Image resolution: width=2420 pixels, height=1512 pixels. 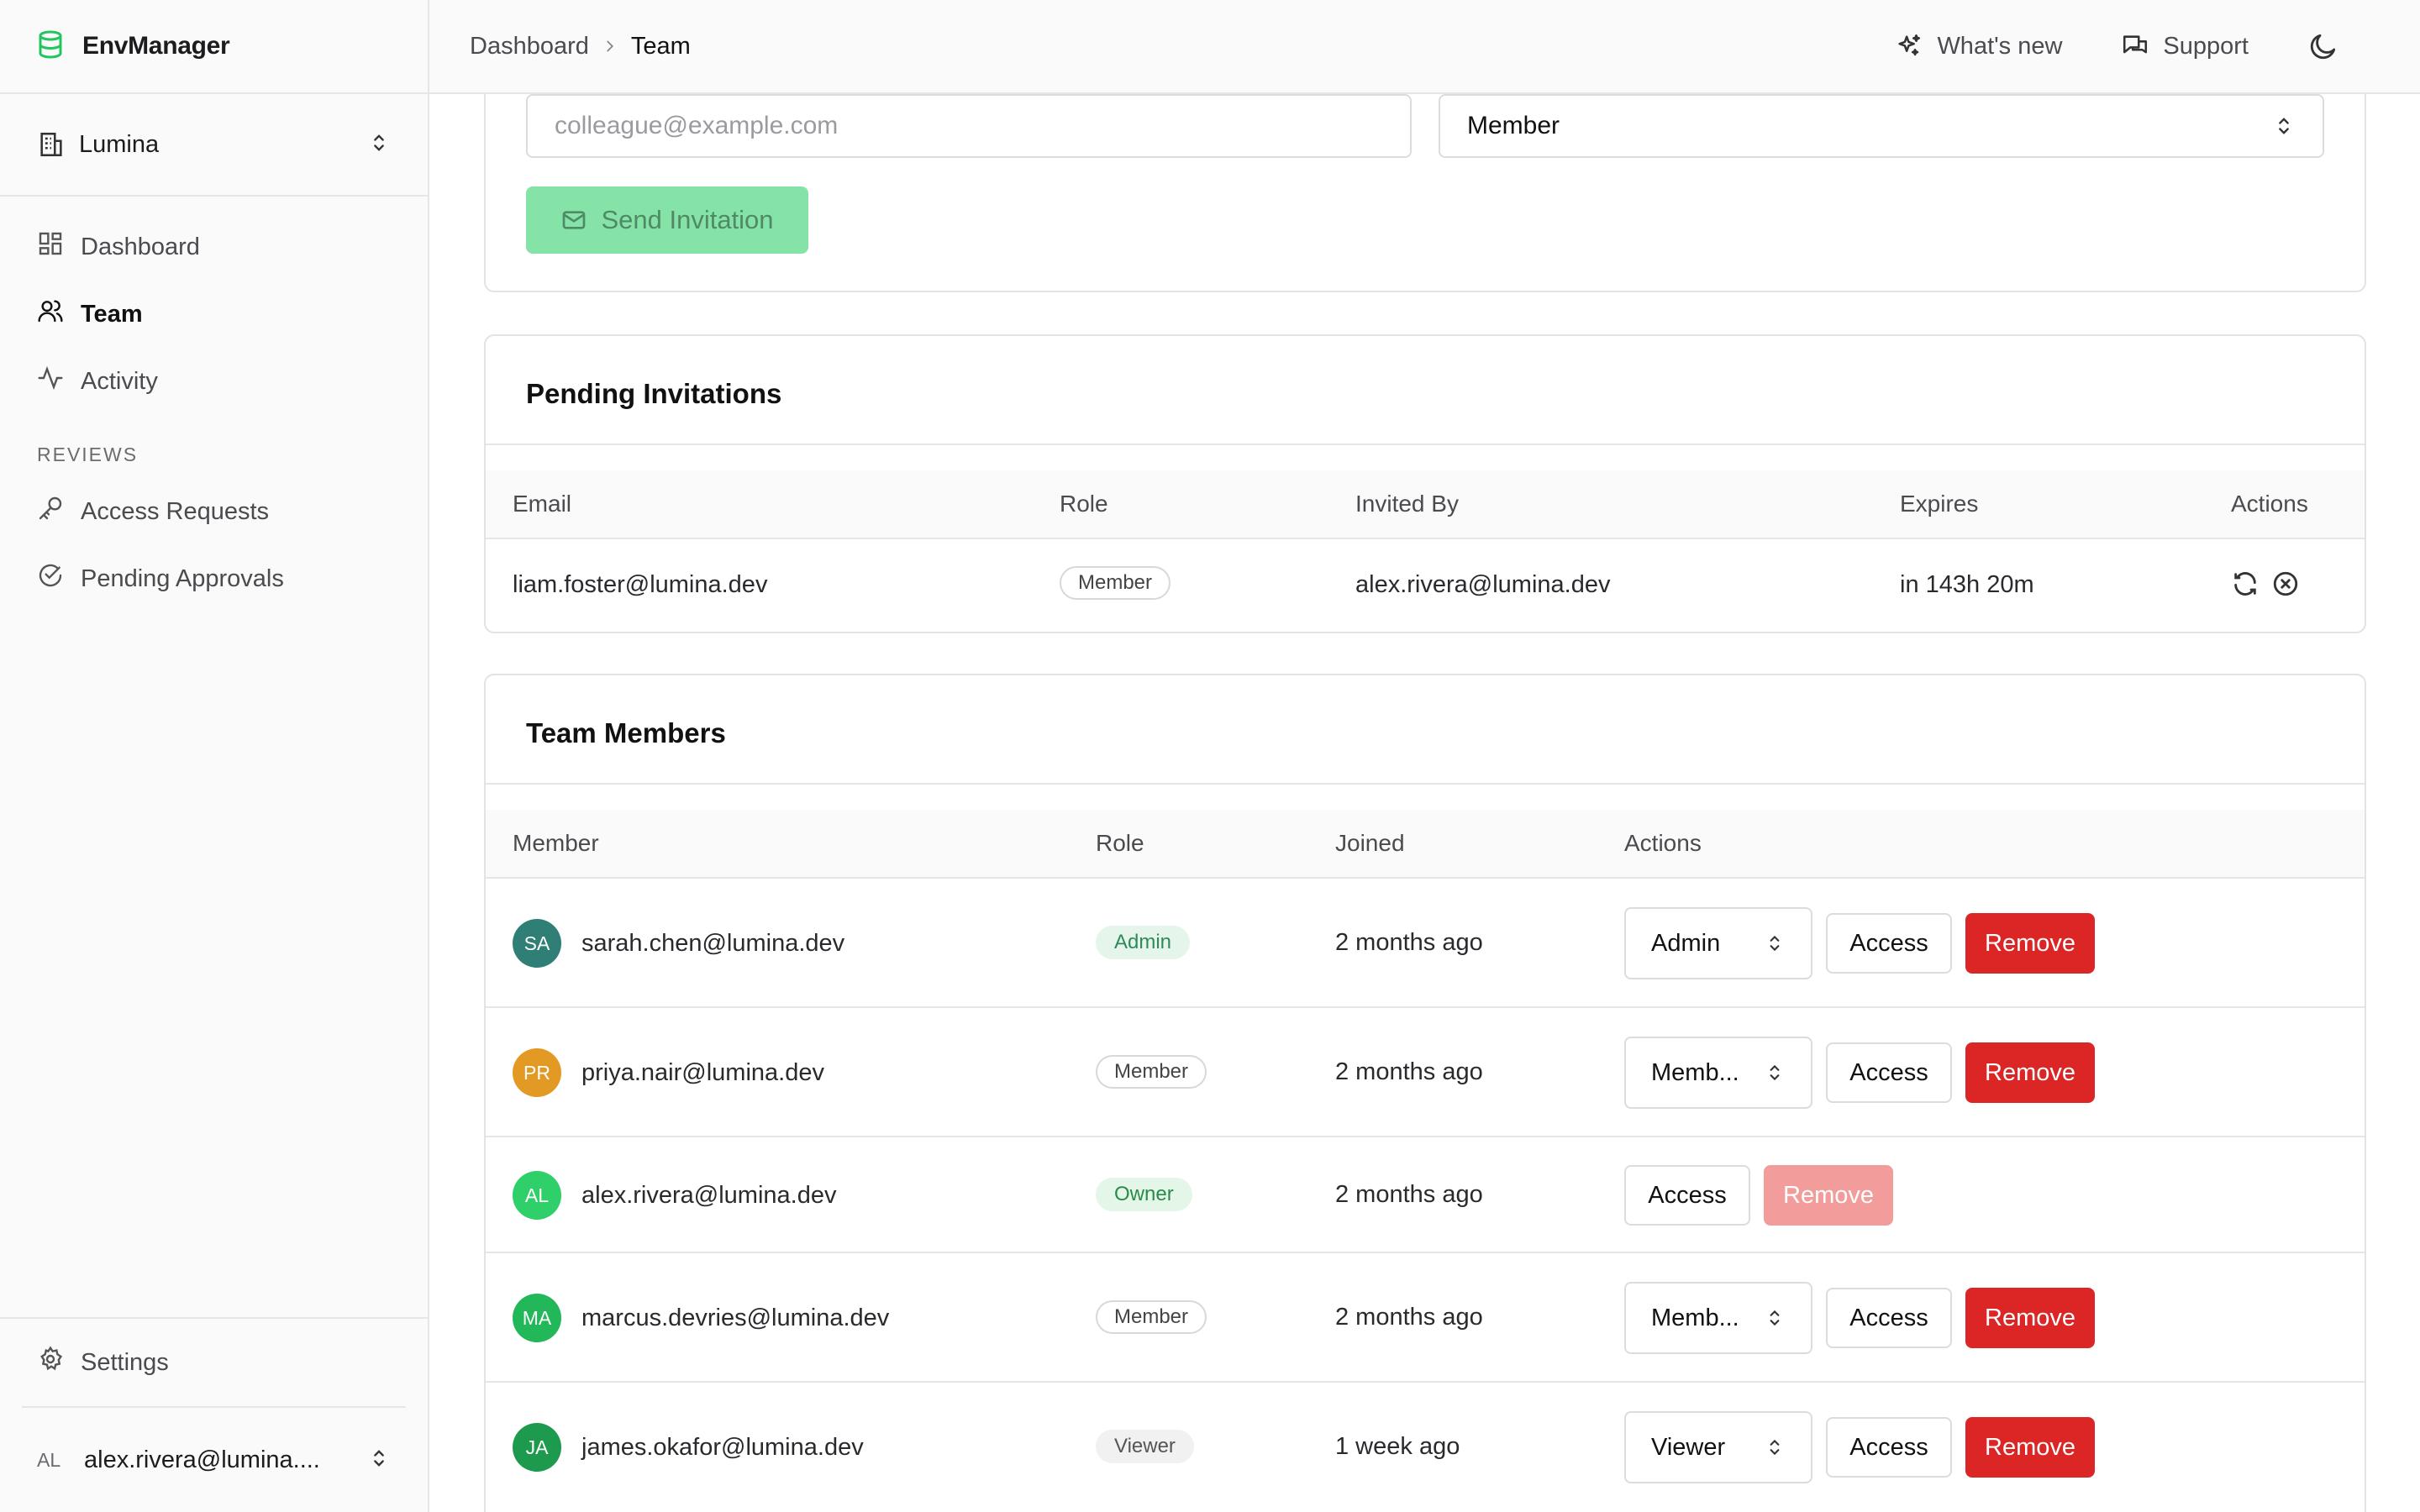 What do you see at coordinates (688, 1447) in the screenshot?
I see `member-cell: JA james.okafor@lumina.dev` at bounding box center [688, 1447].